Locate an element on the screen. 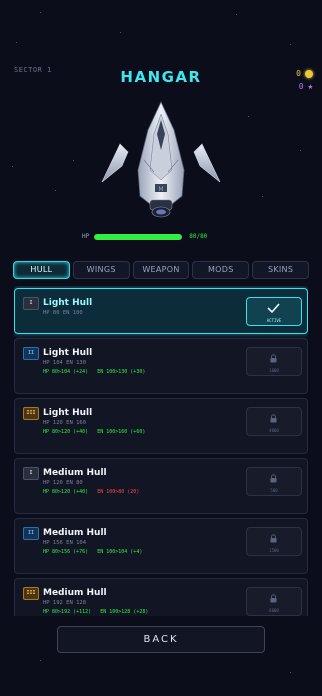 The height and width of the screenshot is (696, 322). hull-stats: HP 80 EN 100 is located at coordinates (63, 313).